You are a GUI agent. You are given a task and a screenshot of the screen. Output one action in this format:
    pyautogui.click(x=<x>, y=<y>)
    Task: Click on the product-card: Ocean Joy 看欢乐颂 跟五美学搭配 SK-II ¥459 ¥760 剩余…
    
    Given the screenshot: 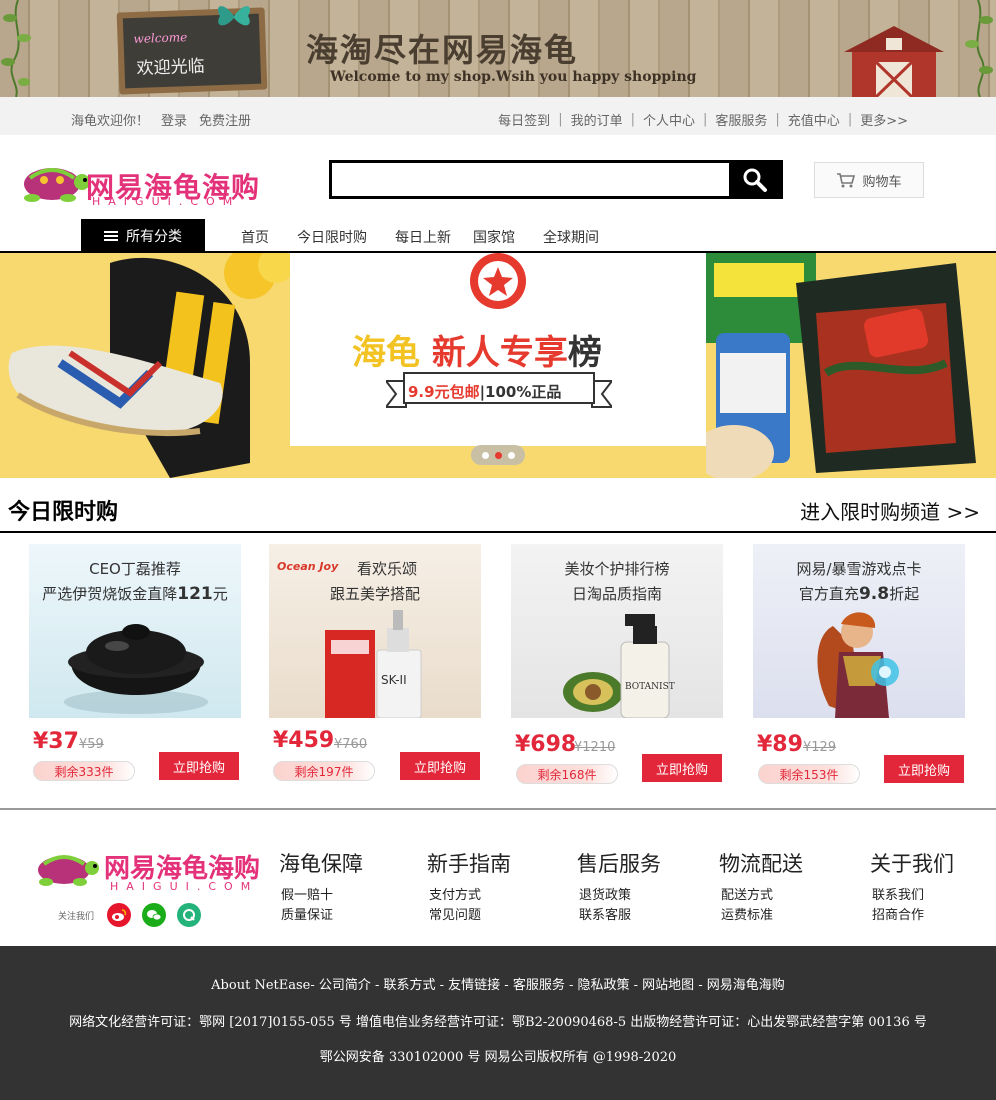 What is the action you would take?
    pyautogui.click(x=375, y=666)
    